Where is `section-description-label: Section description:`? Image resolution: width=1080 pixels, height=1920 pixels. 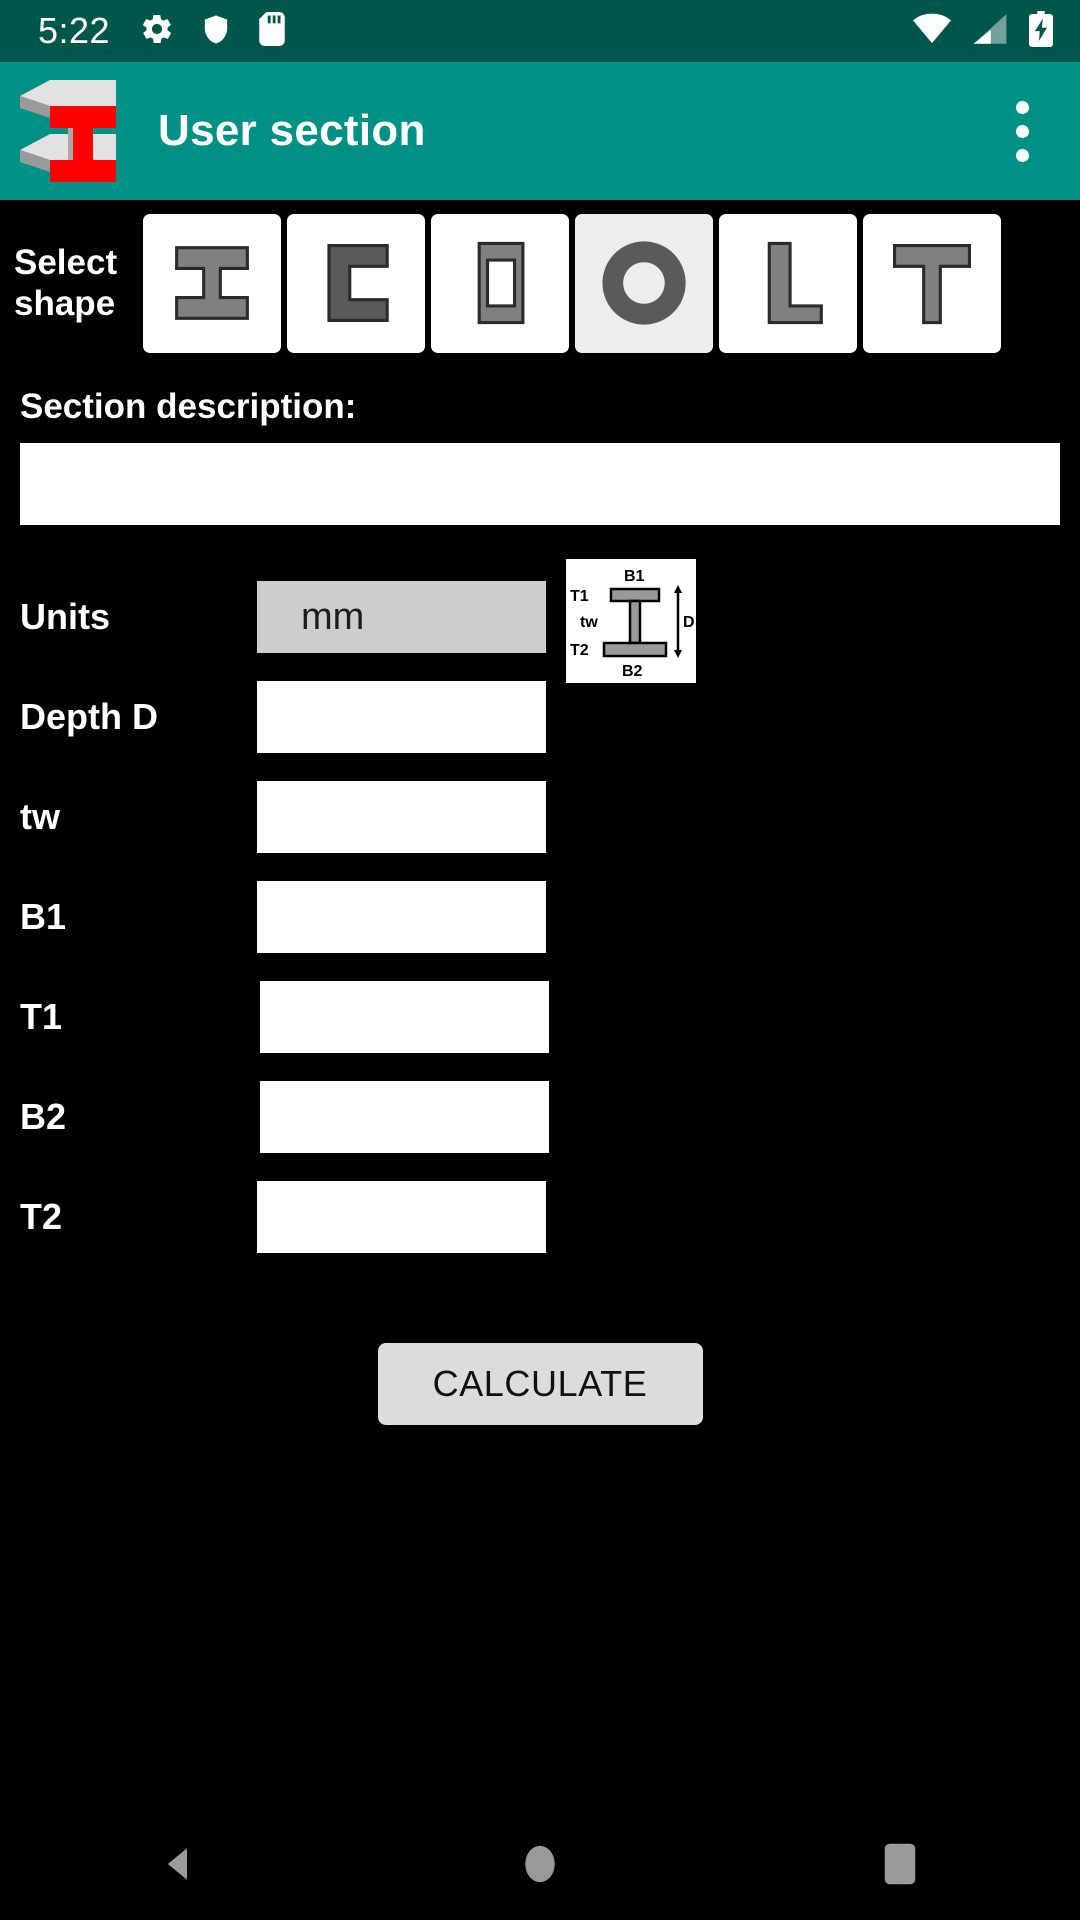
section-description-label: Section description: is located at coordinates (188, 406).